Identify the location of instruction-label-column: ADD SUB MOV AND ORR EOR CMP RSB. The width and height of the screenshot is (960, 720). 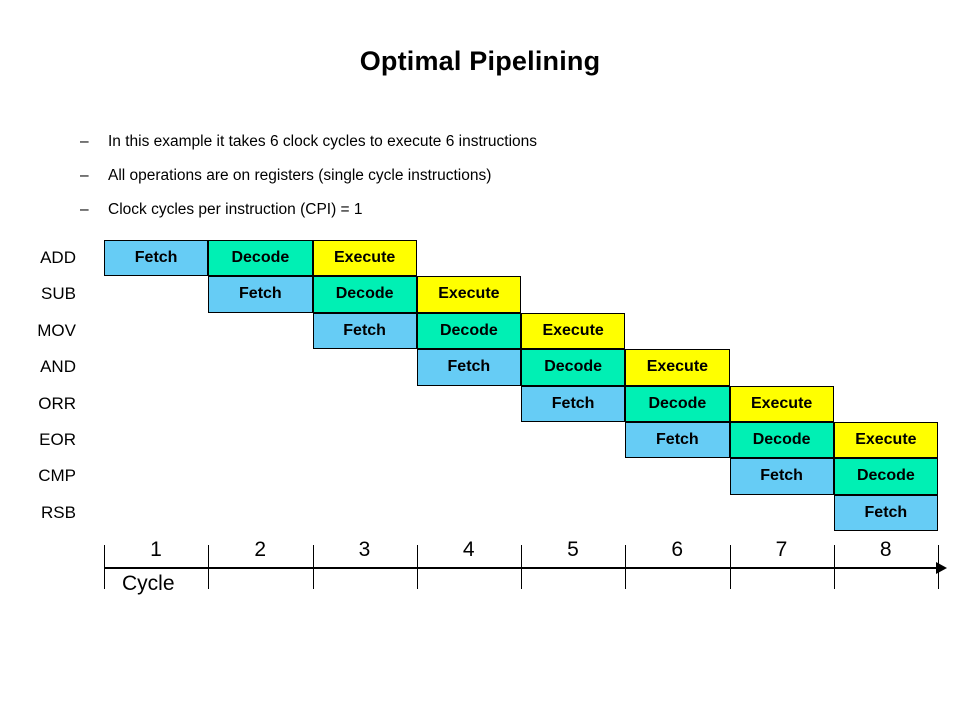
(40, 385).